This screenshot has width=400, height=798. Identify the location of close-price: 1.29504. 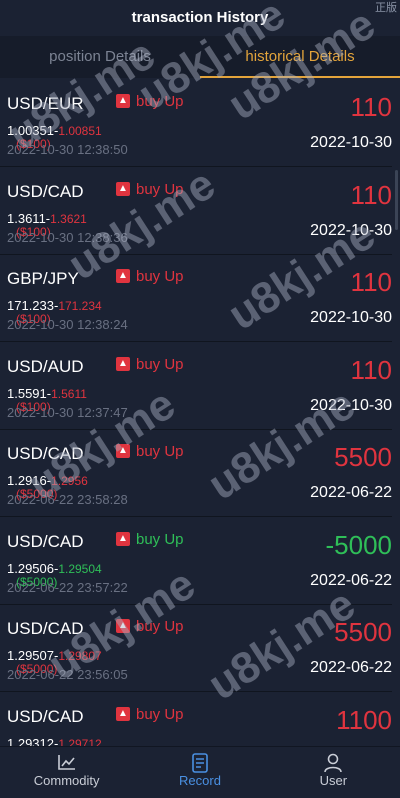
(80, 568).